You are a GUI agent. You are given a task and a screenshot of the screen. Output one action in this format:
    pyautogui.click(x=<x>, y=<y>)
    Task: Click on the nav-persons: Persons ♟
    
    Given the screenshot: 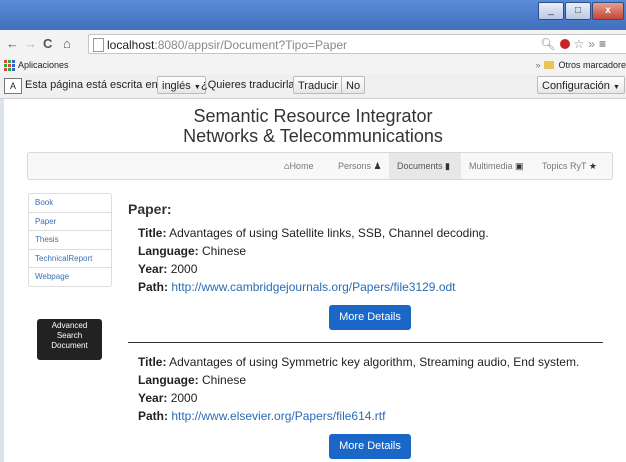 What is the action you would take?
    pyautogui.click(x=360, y=166)
    